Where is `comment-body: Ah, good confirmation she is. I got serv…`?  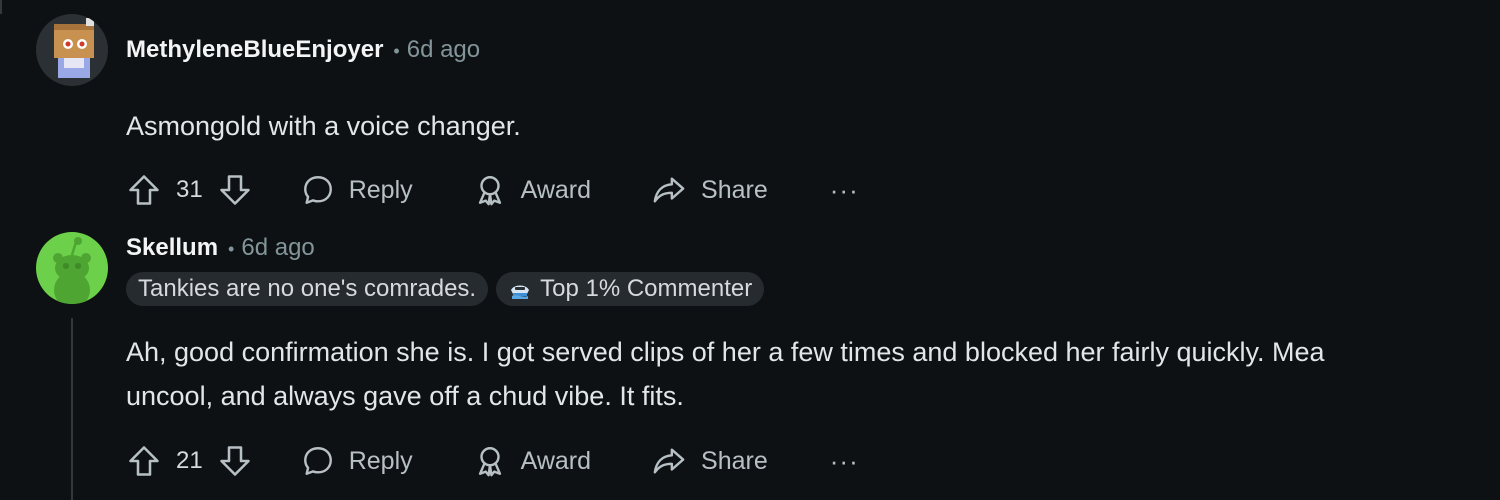 comment-body: Ah, good confirmation she is. I got serv… is located at coordinates (725, 374).